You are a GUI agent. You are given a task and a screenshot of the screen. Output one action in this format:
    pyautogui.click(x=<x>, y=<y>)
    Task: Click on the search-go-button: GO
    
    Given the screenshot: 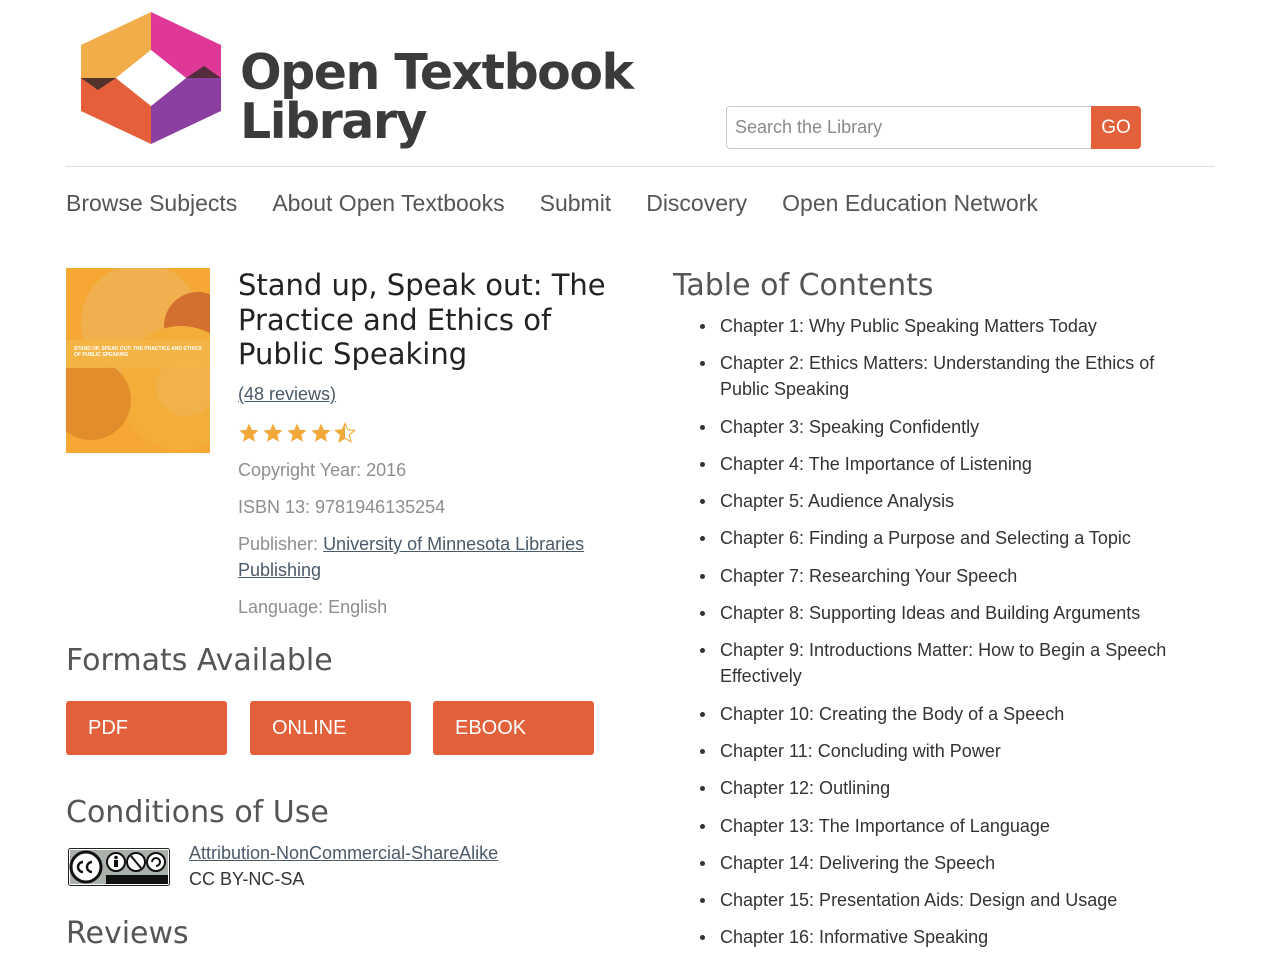 What is the action you would take?
    pyautogui.click(x=1116, y=127)
    